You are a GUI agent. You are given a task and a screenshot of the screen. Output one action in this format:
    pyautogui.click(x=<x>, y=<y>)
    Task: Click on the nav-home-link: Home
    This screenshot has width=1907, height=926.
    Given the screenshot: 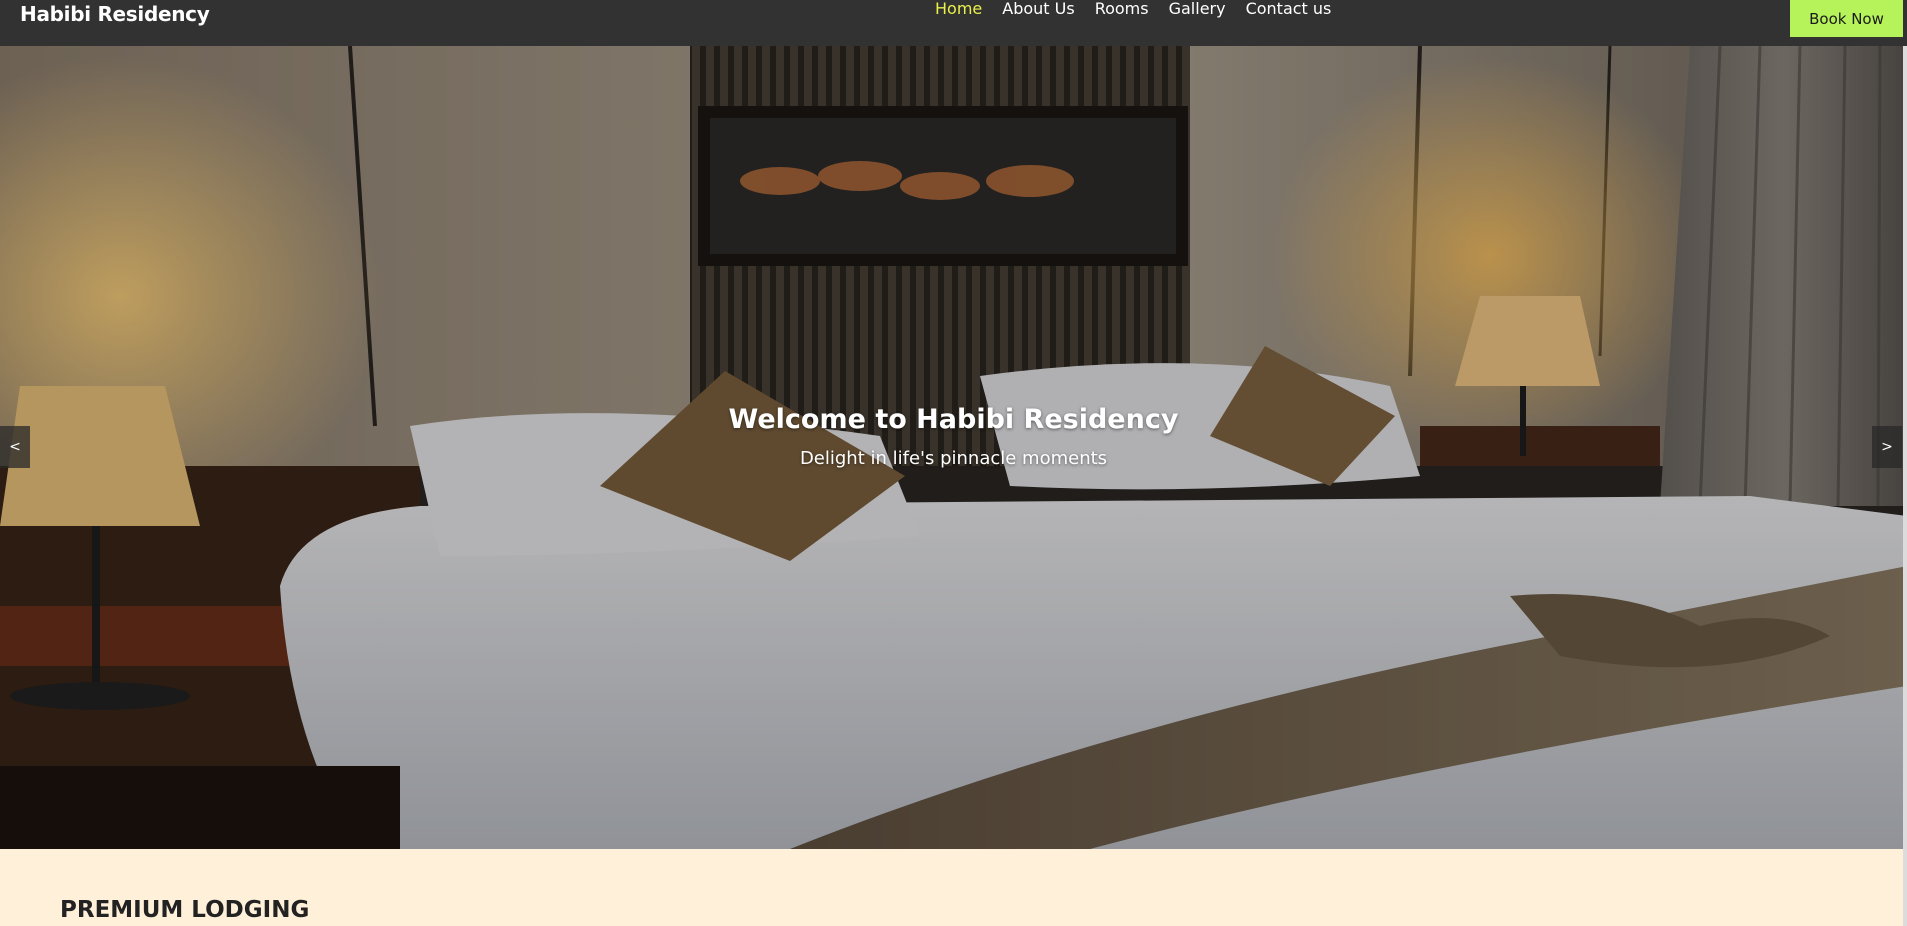 What is the action you would take?
    pyautogui.click(x=958, y=9)
    